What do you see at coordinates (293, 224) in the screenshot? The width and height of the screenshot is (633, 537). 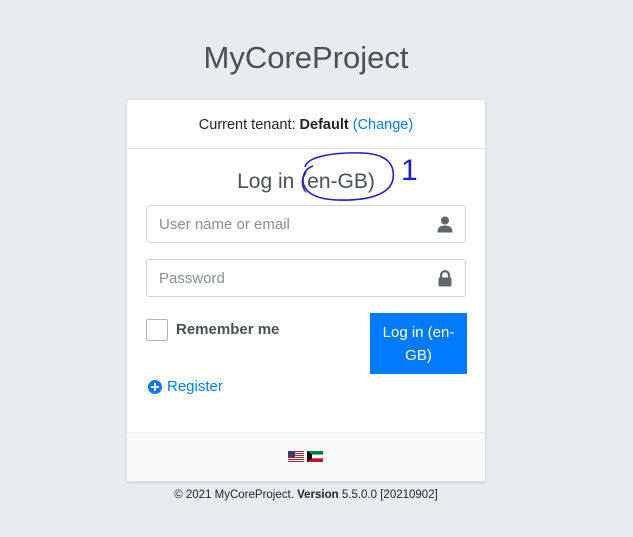 I see `username-input` at bounding box center [293, 224].